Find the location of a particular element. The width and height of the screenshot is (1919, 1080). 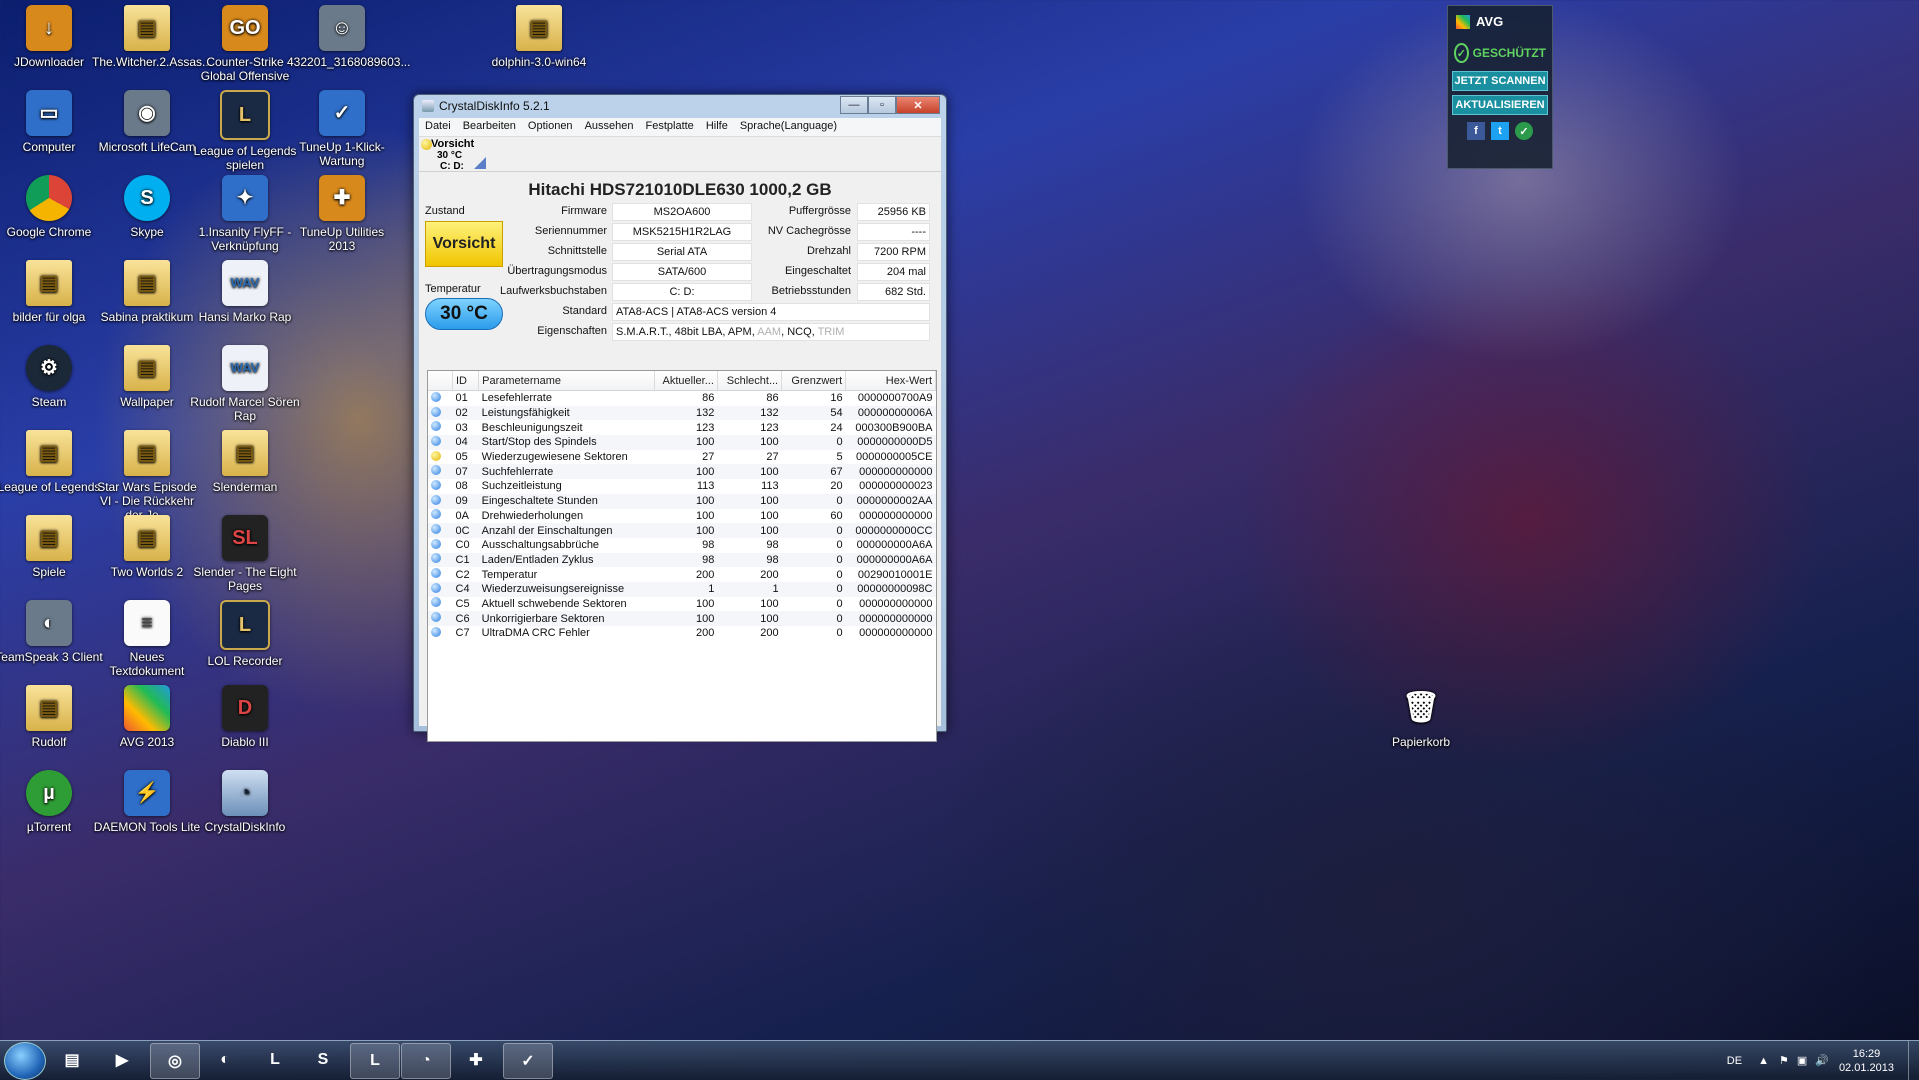

close-button: ✕ is located at coordinates (918, 105).